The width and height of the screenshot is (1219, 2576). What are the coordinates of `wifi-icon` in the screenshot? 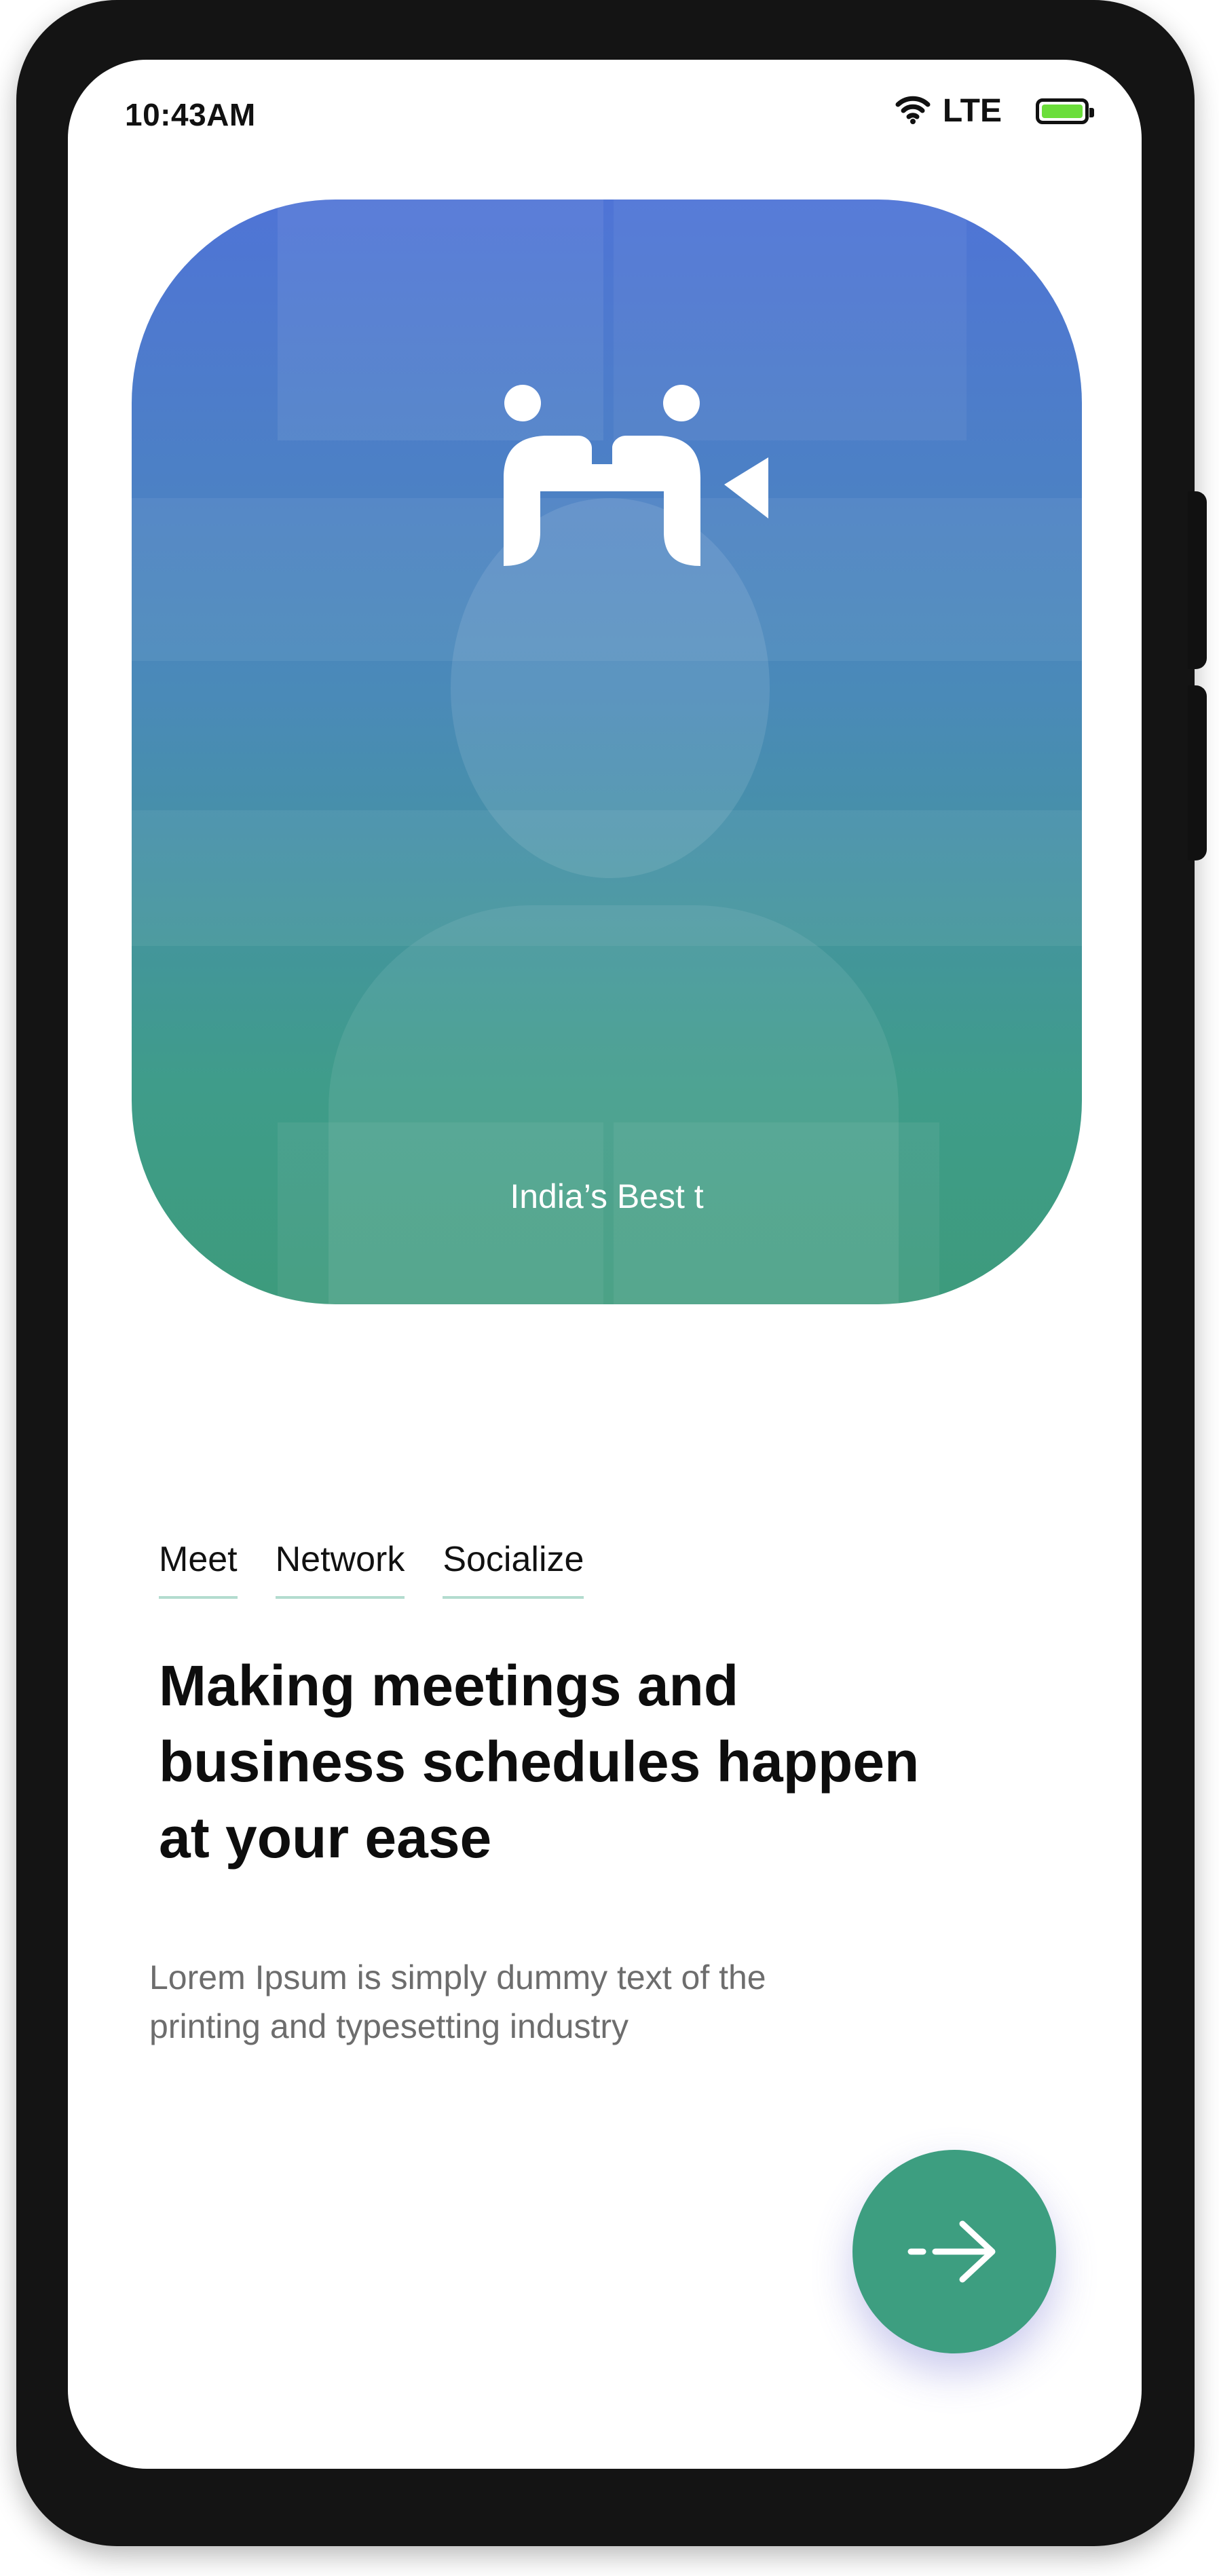 It's located at (913, 111).